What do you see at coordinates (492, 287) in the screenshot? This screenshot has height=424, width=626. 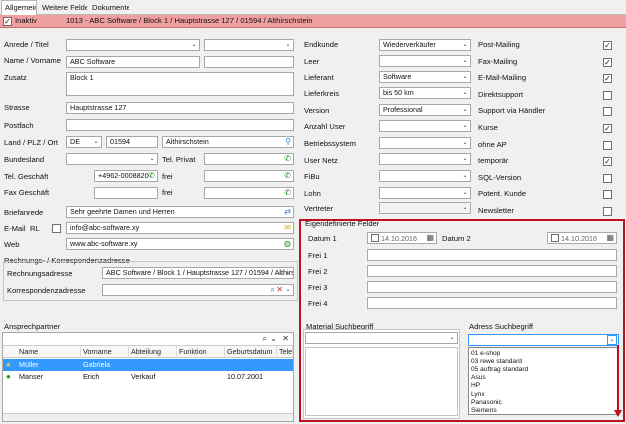 I see `frei3-field` at bounding box center [492, 287].